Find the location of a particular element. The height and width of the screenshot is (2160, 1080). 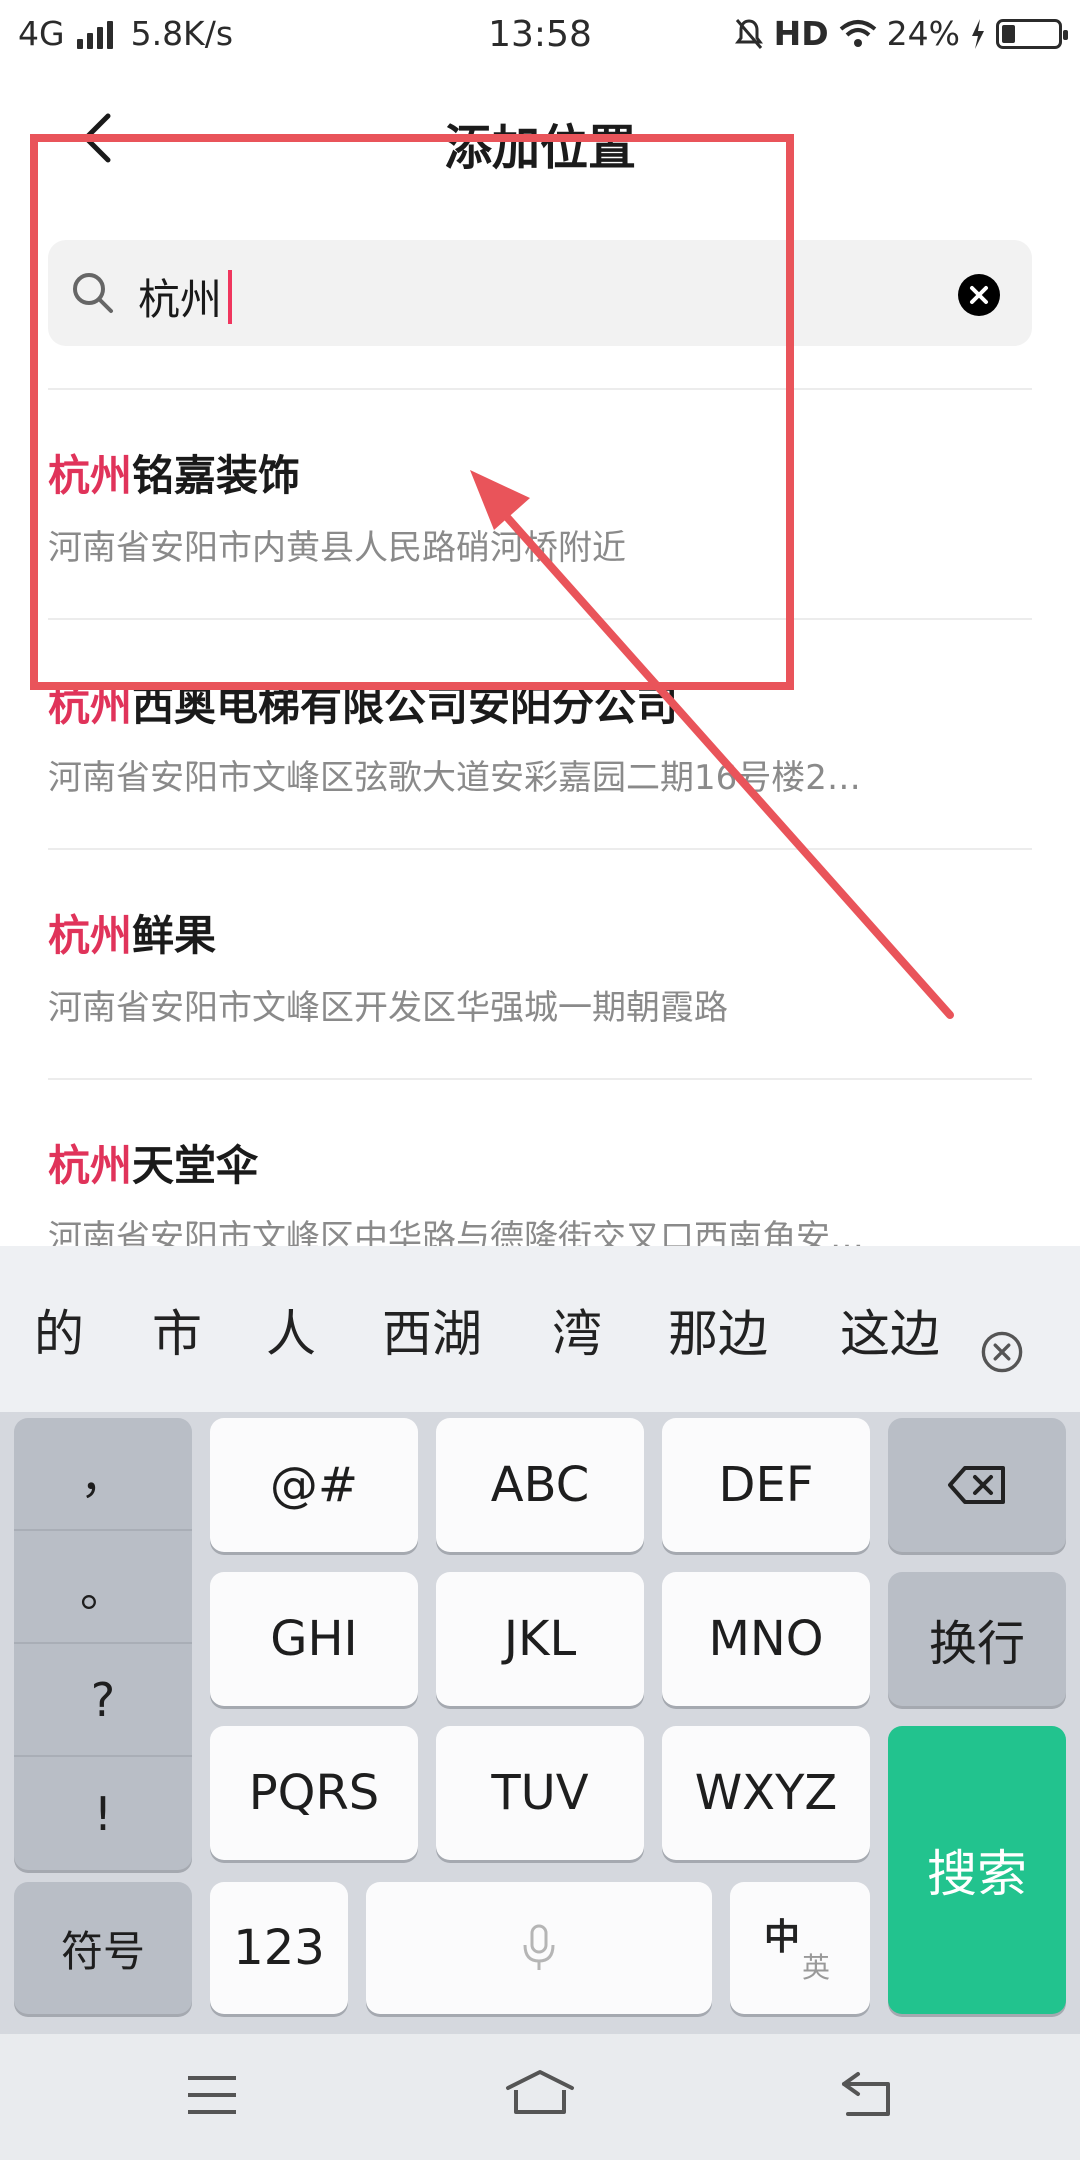

newline-key: 换行 is located at coordinates (977, 1639).